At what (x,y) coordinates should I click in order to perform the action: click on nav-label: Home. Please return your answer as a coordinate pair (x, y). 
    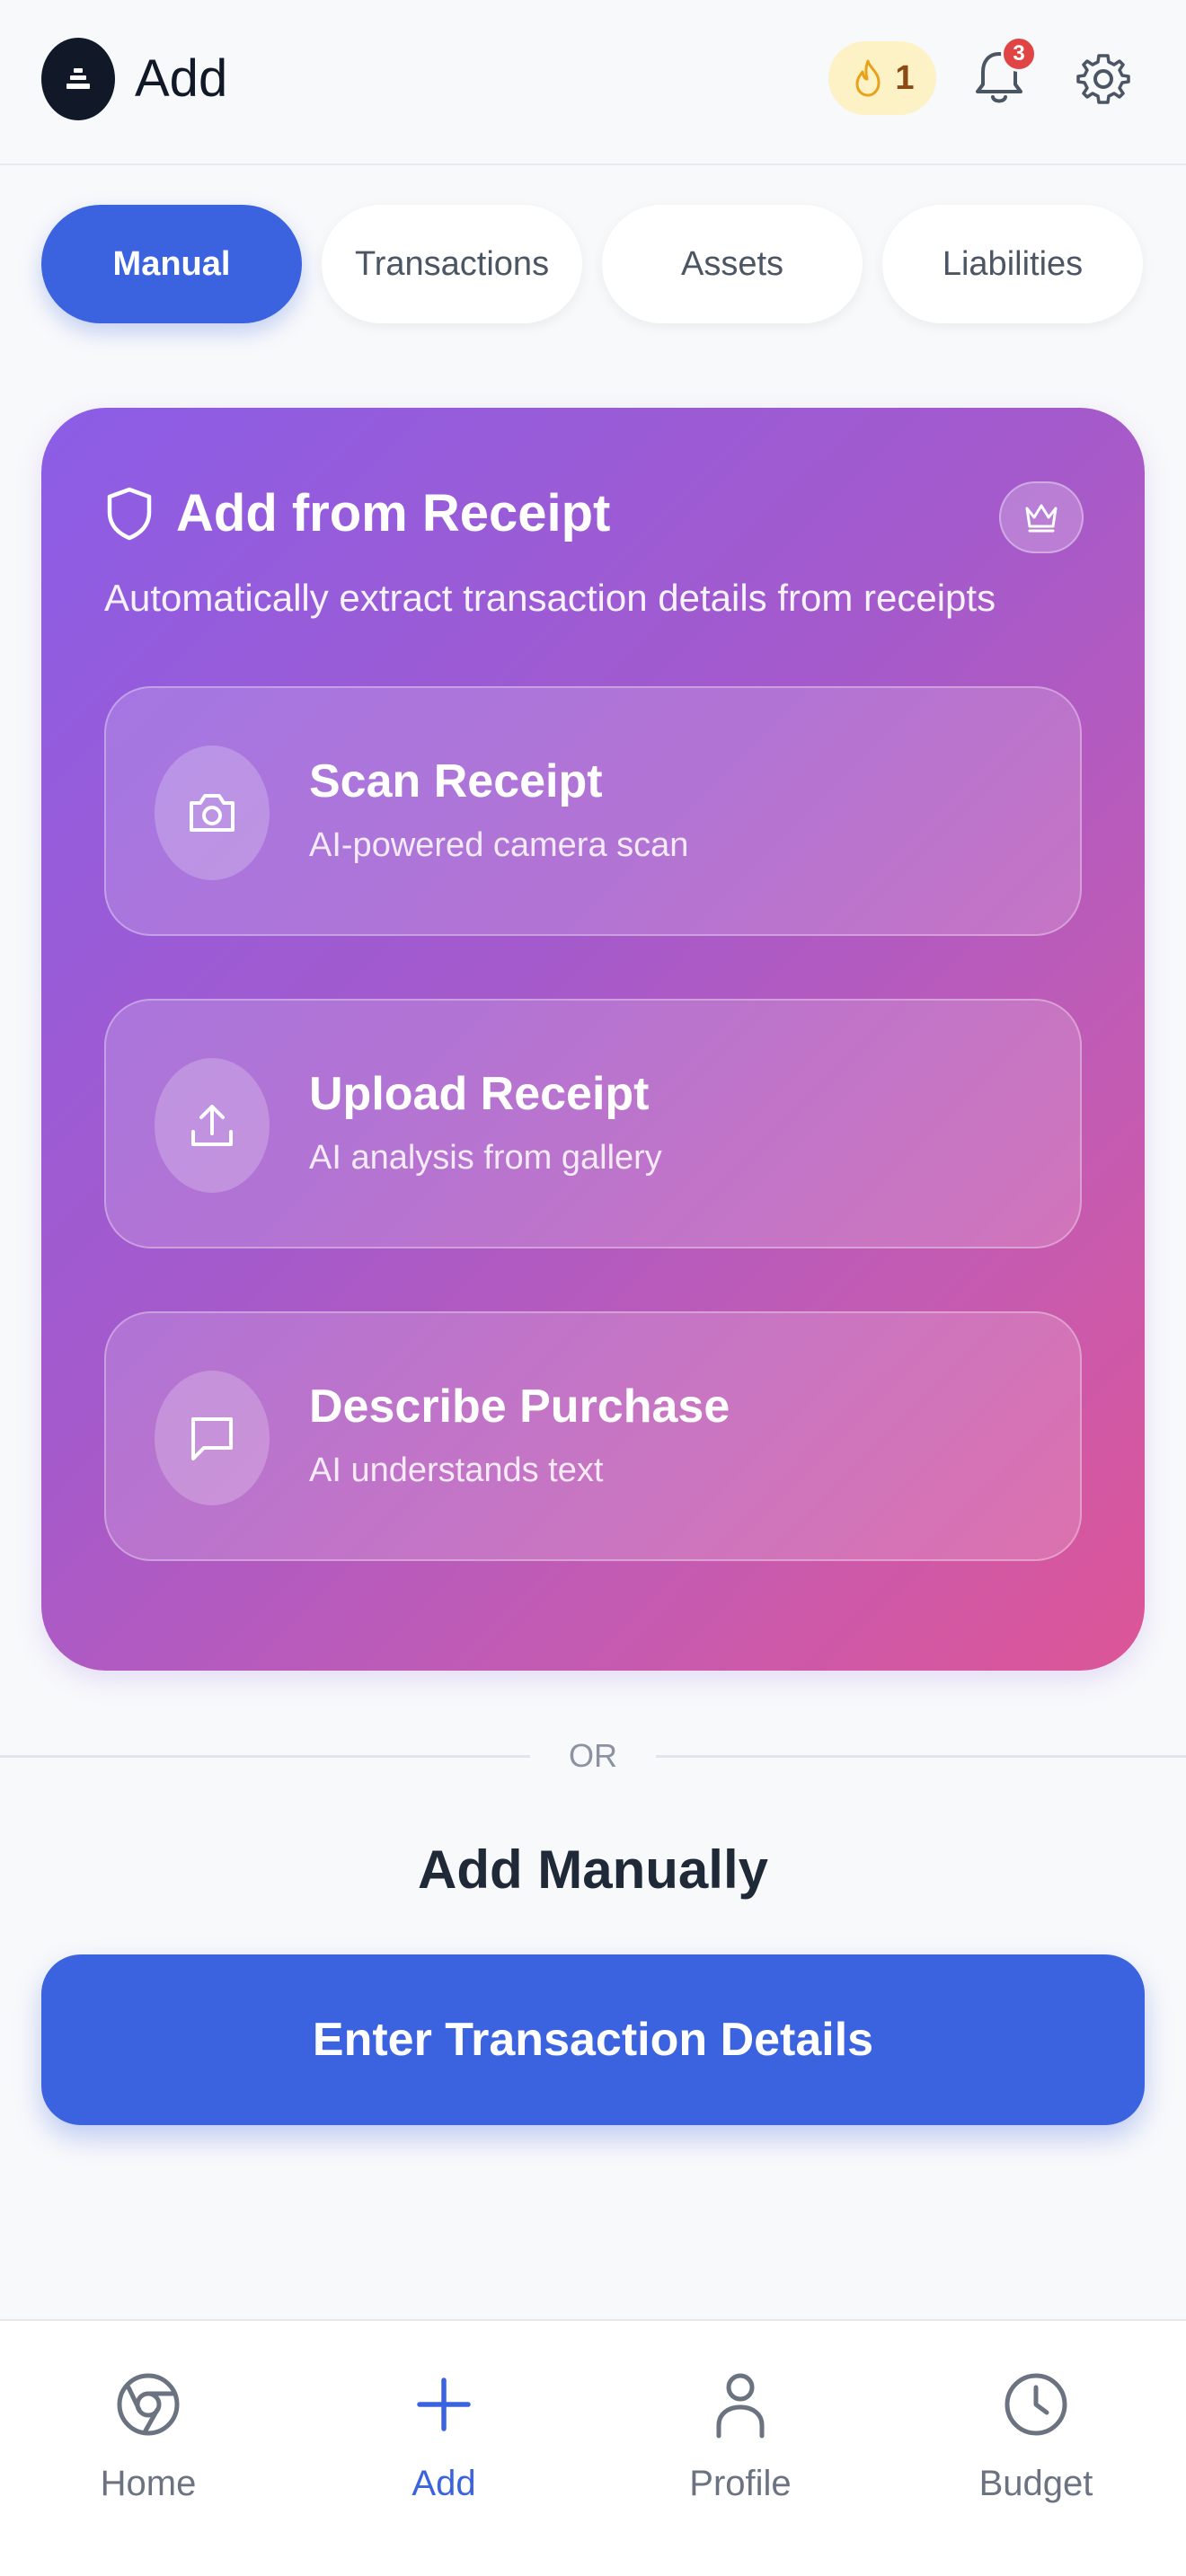
    Looking at the image, I should click on (148, 2483).